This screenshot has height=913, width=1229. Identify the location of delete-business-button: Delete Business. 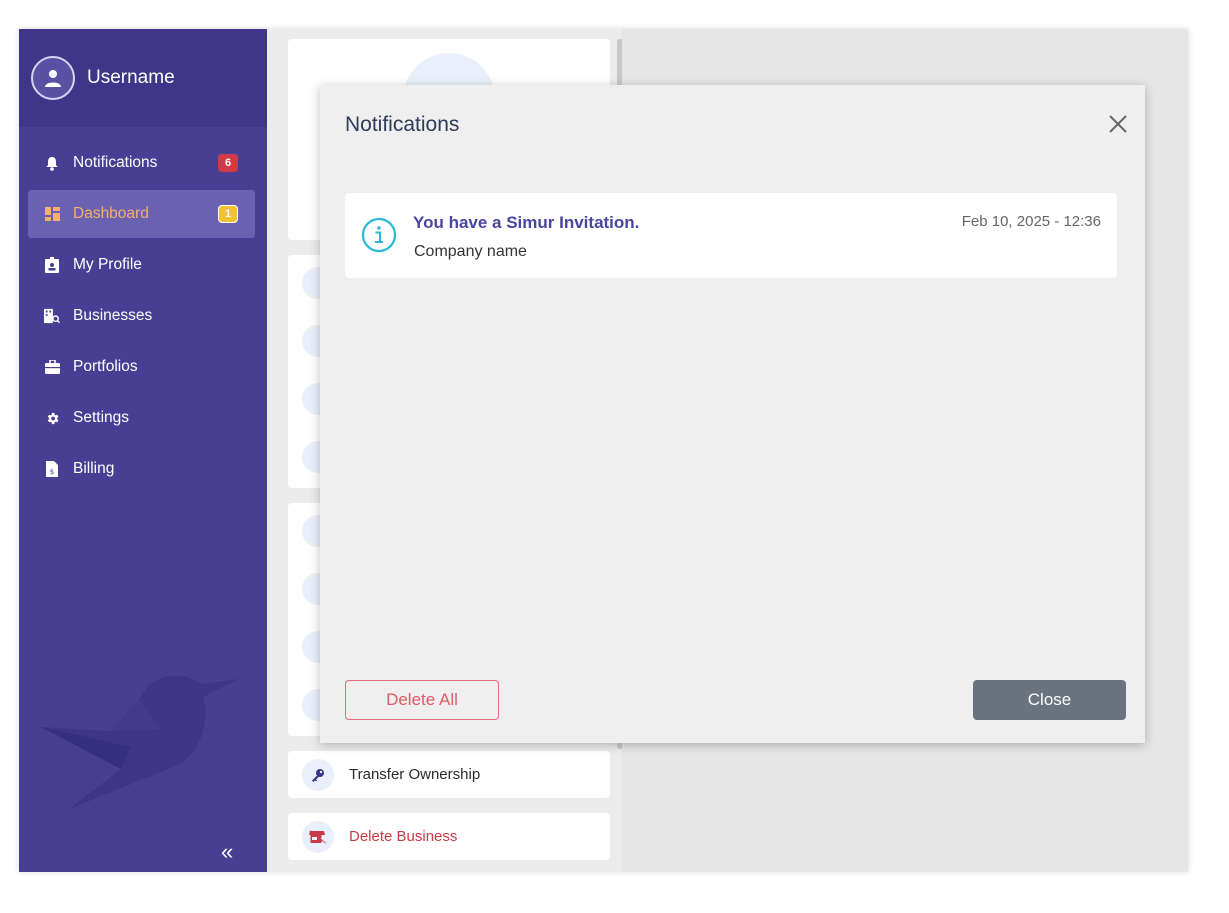
(449, 836).